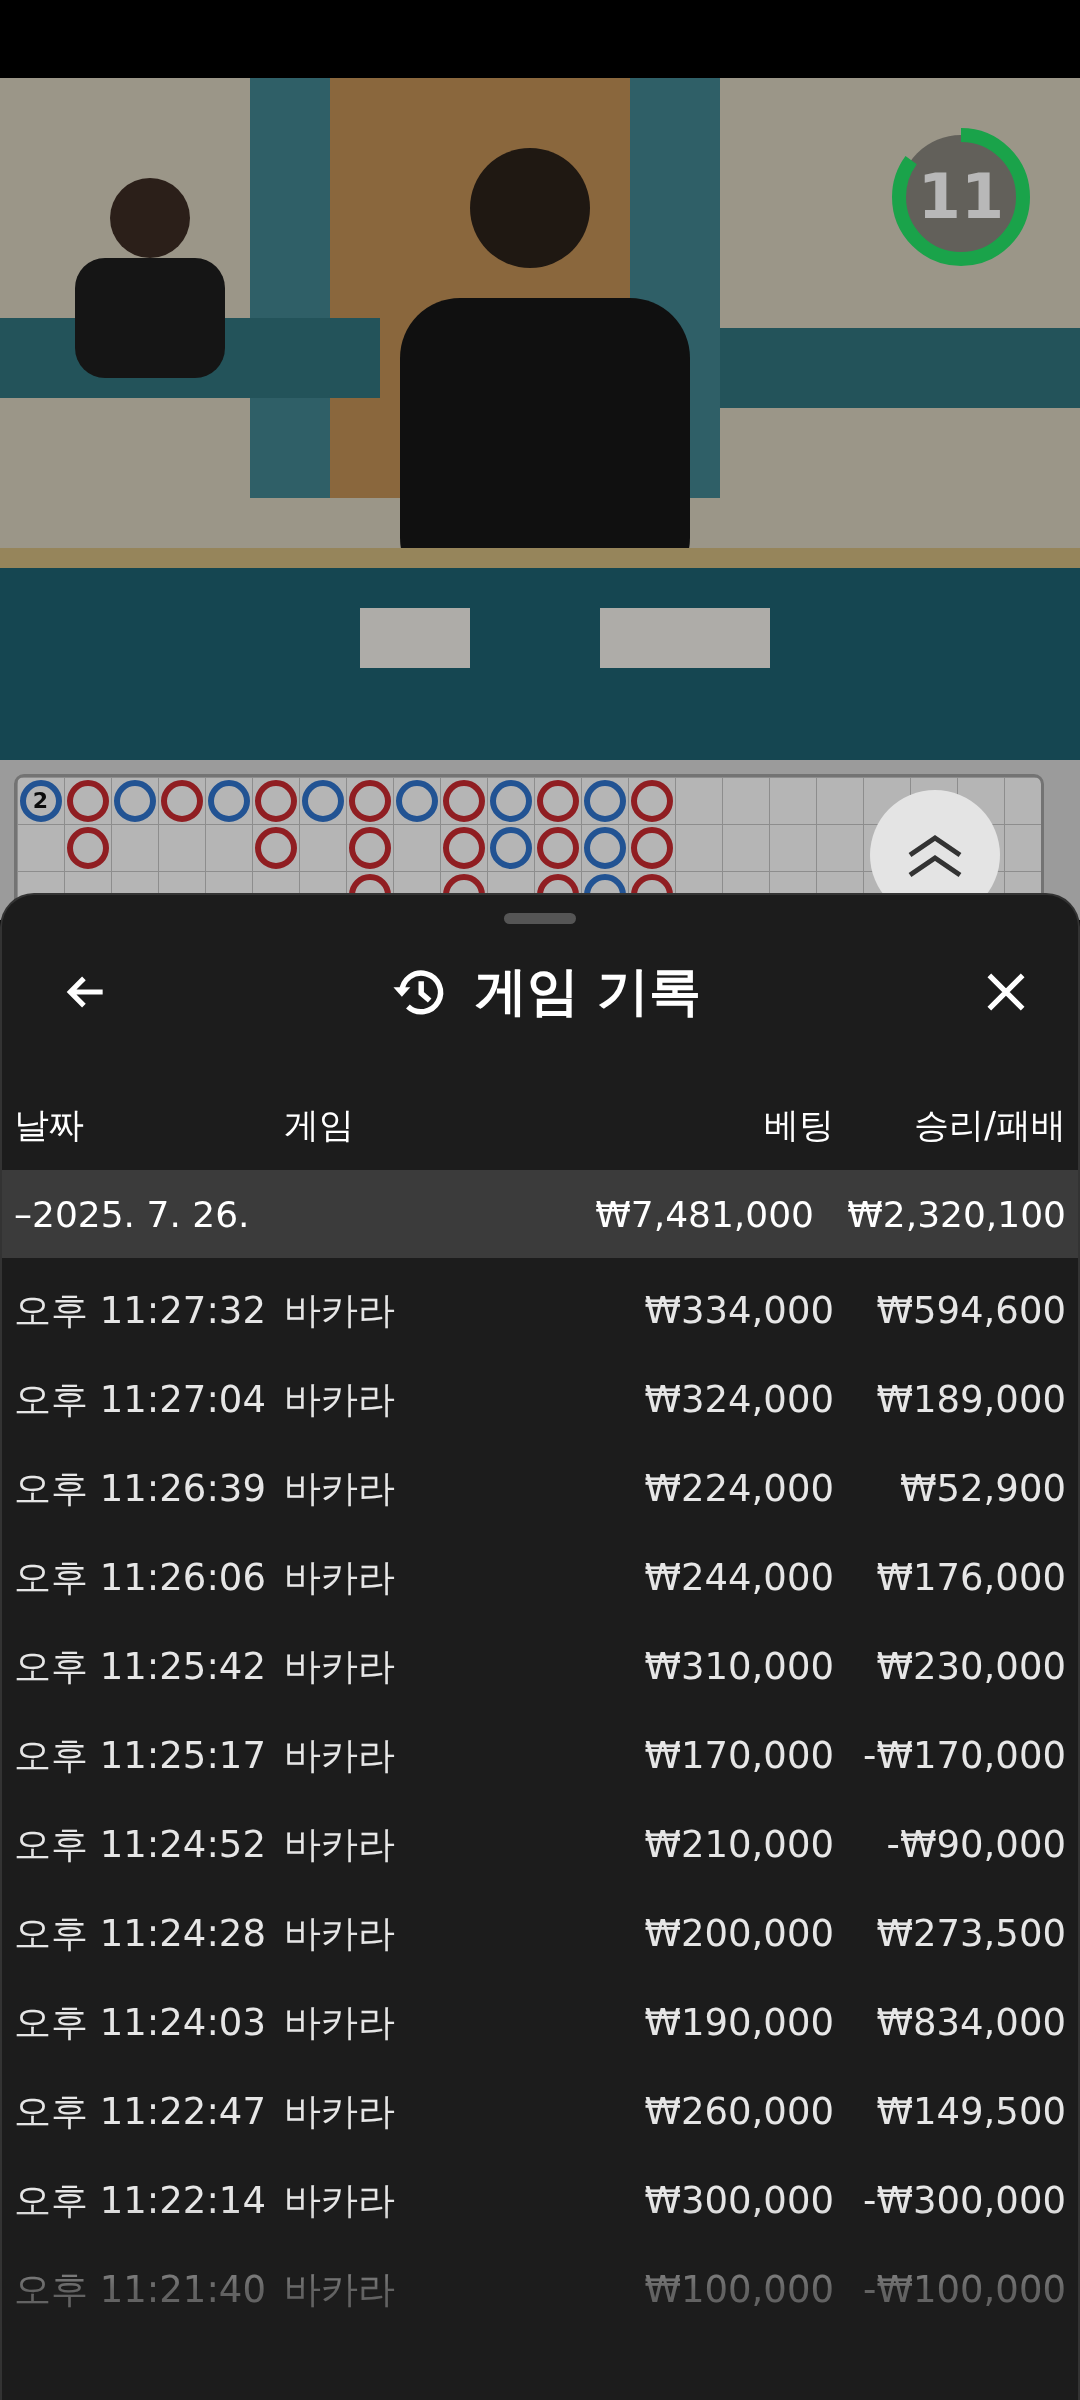 The width and height of the screenshot is (1080, 2400). What do you see at coordinates (738, 2022) in the screenshot?
I see `bet-cell-text: ₩190,000` at bounding box center [738, 2022].